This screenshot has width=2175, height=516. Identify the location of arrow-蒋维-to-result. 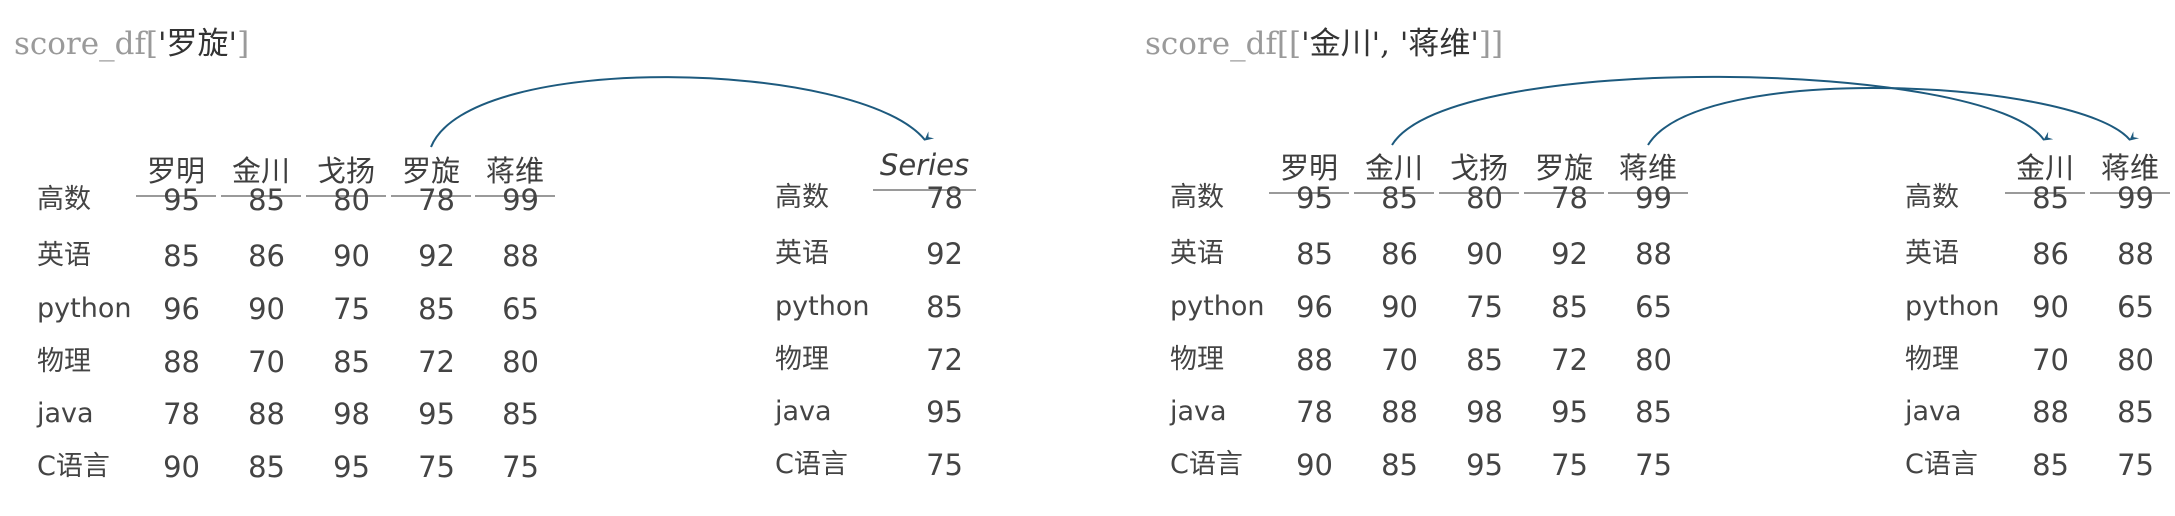
(1893, 116).